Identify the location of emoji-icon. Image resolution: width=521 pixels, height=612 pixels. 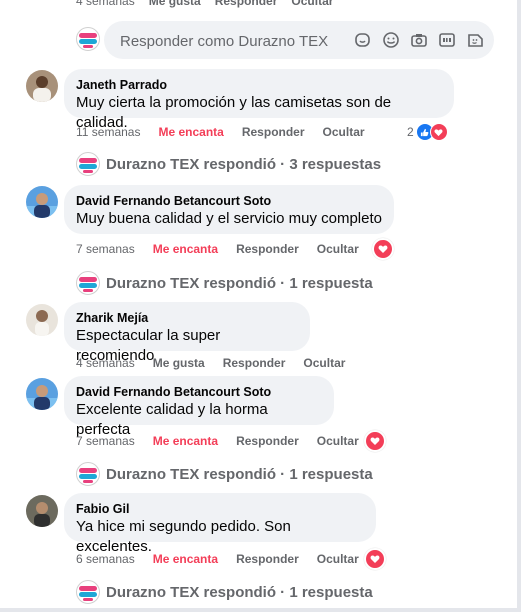
(391, 40).